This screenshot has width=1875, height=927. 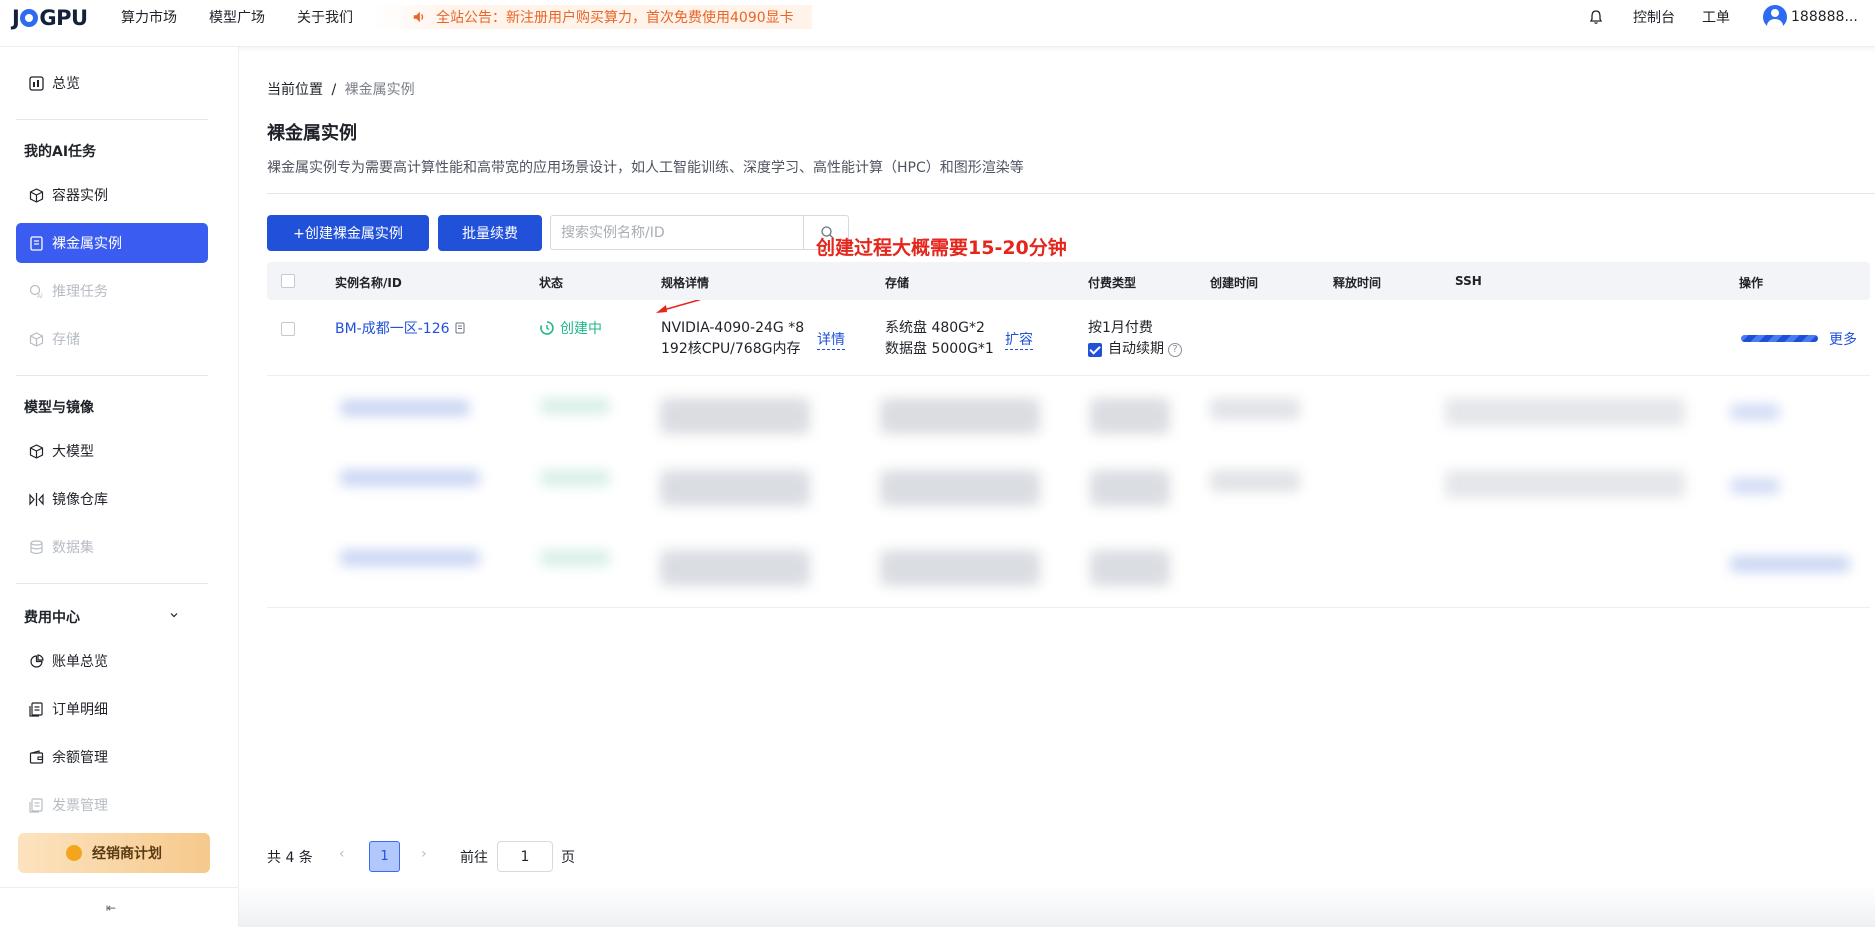 I want to click on instance-name-link: BM-成都一区-126, so click(x=392, y=328).